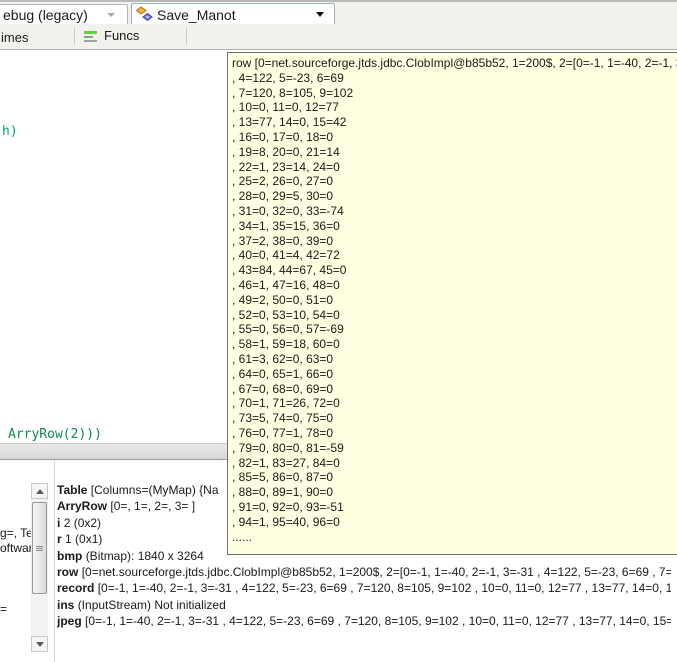 The width and height of the screenshot is (677, 662). Describe the element at coordinates (45, 14) in the screenshot. I see `debug-config-value: ebug (legacy)` at that location.